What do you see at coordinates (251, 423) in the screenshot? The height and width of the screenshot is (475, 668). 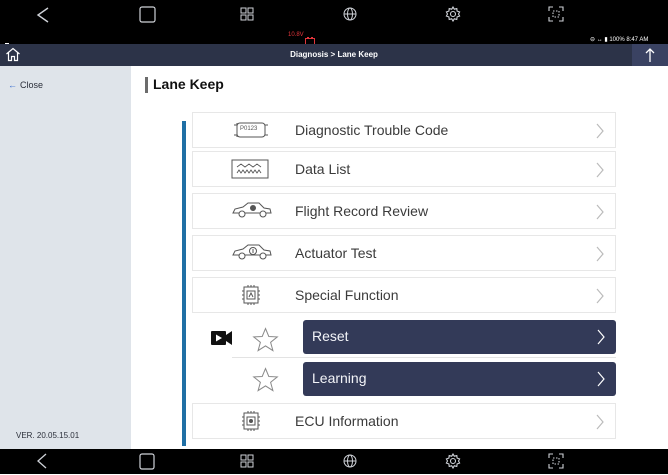 I see `ecu-chip-icon` at bounding box center [251, 423].